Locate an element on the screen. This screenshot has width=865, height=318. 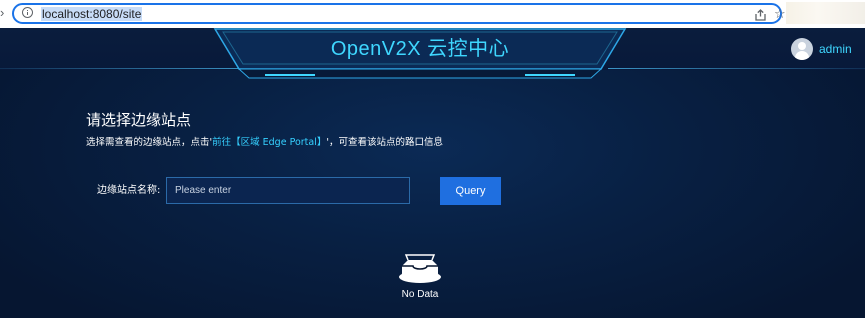
section-heading: 请选择边缘站点 is located at coordinates (139, 120).